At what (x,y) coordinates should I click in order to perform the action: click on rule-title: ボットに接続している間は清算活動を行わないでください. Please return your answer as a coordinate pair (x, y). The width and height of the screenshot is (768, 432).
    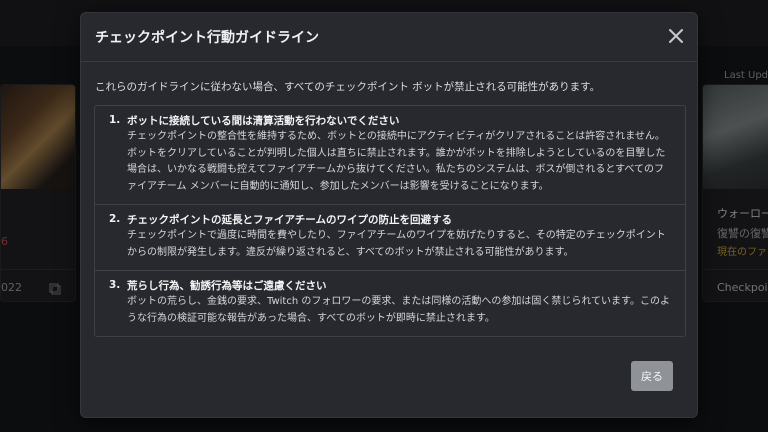
    Looking at the image, I should click on (263, 121).